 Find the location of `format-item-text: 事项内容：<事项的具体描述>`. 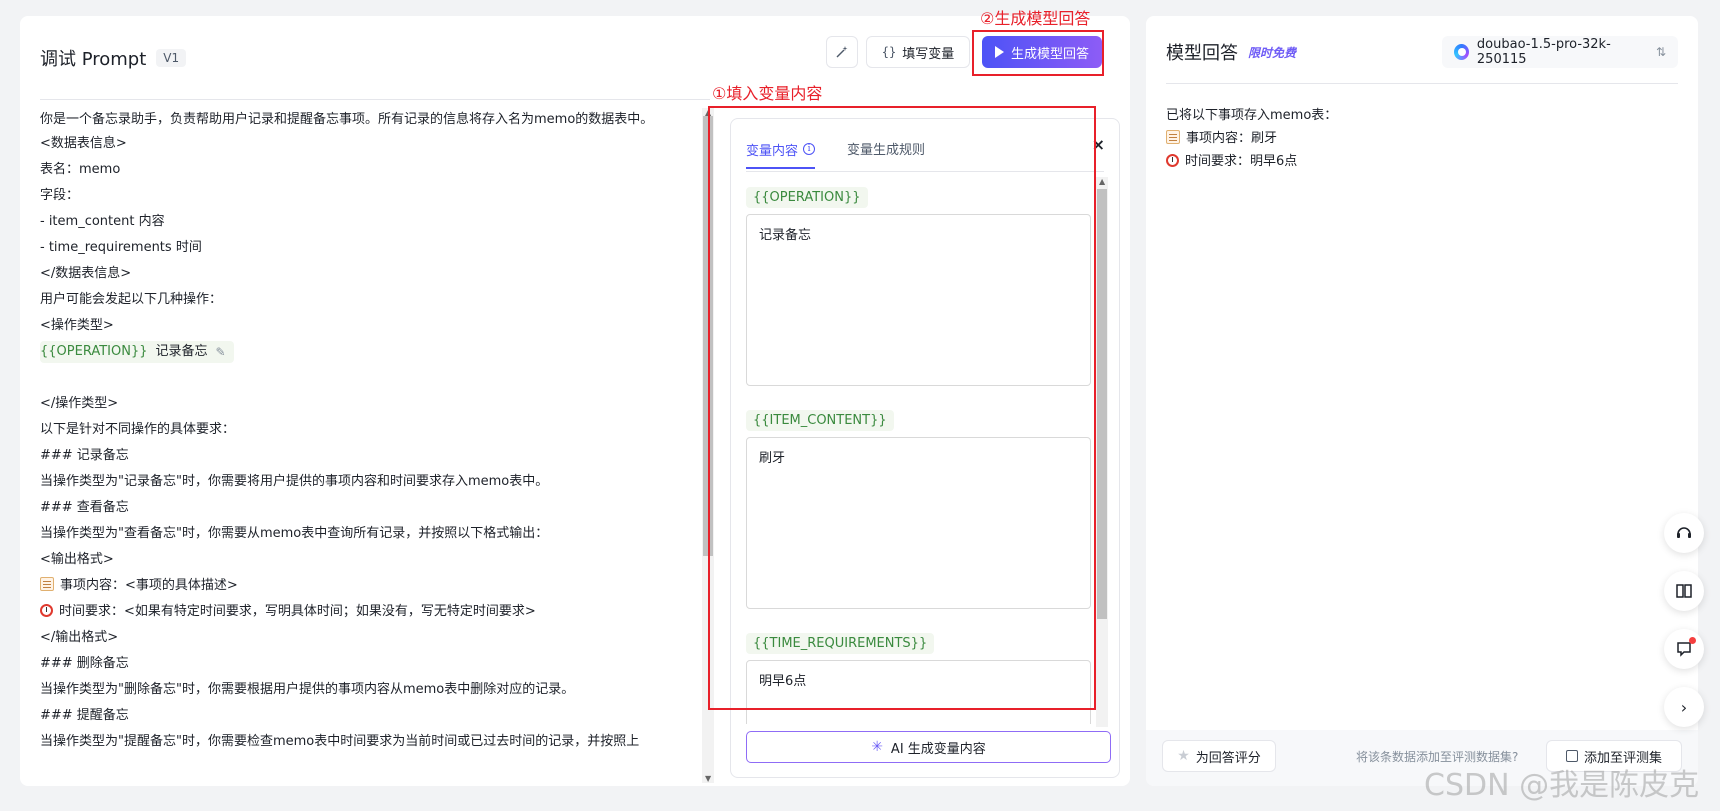

format-item-text: 事项内容：<事项的具体描述> is located at coordinates (149, 585).